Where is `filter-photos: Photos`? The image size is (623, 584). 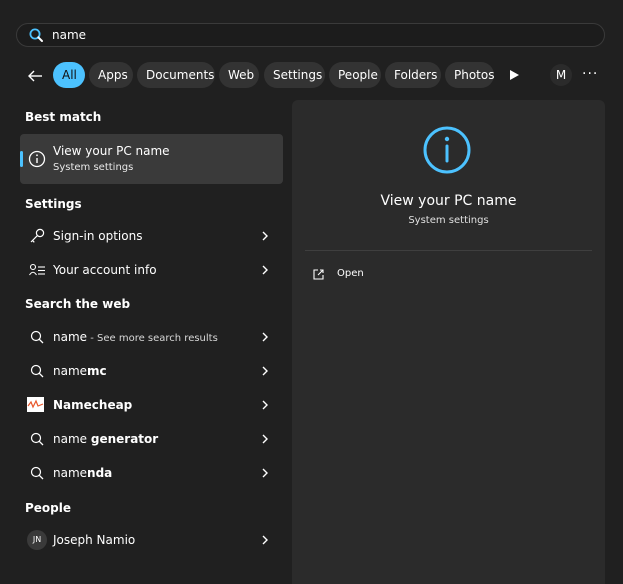 filter-photos: Photos is located at coordinates (469, 75).